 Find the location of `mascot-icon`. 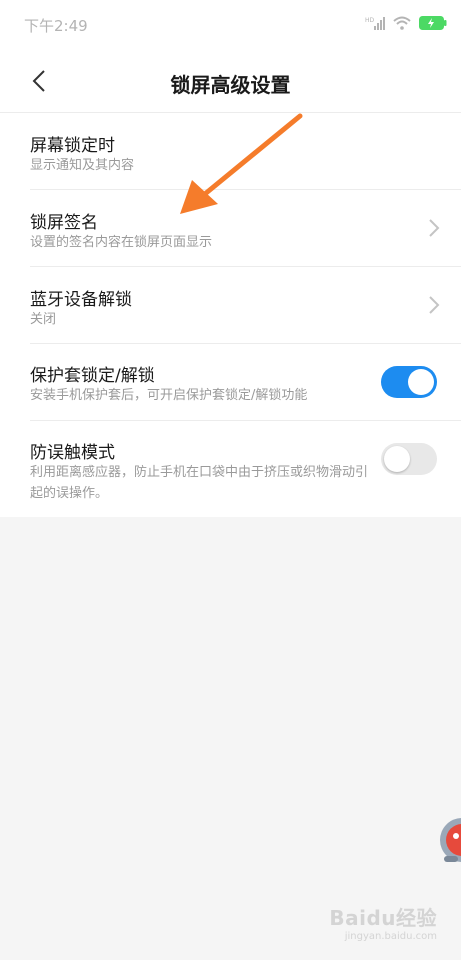

mascot-icon is located at coordinates (450, 840).